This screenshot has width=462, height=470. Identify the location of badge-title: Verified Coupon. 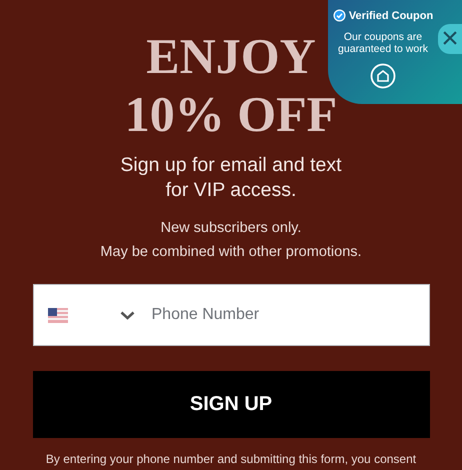
(391, 16).